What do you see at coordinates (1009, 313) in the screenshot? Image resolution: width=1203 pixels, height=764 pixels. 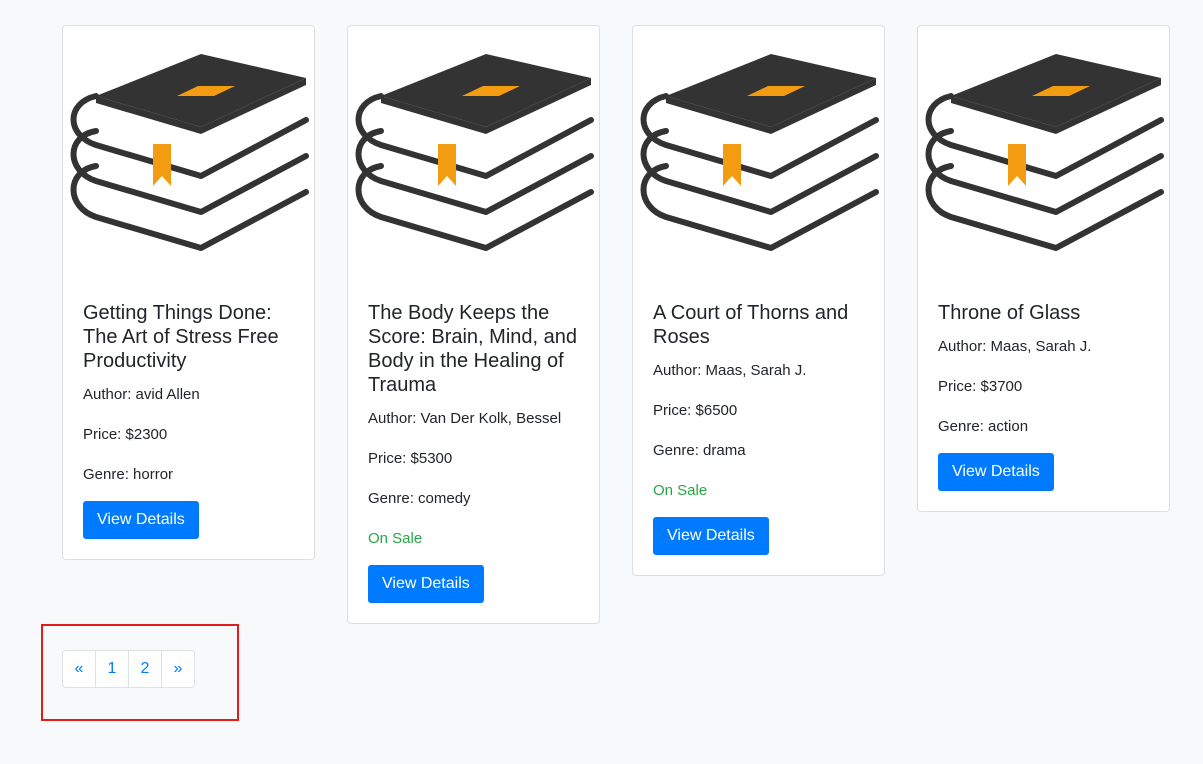 I see `book-title: Throne of Glass` at bounding box center [1009, 313].